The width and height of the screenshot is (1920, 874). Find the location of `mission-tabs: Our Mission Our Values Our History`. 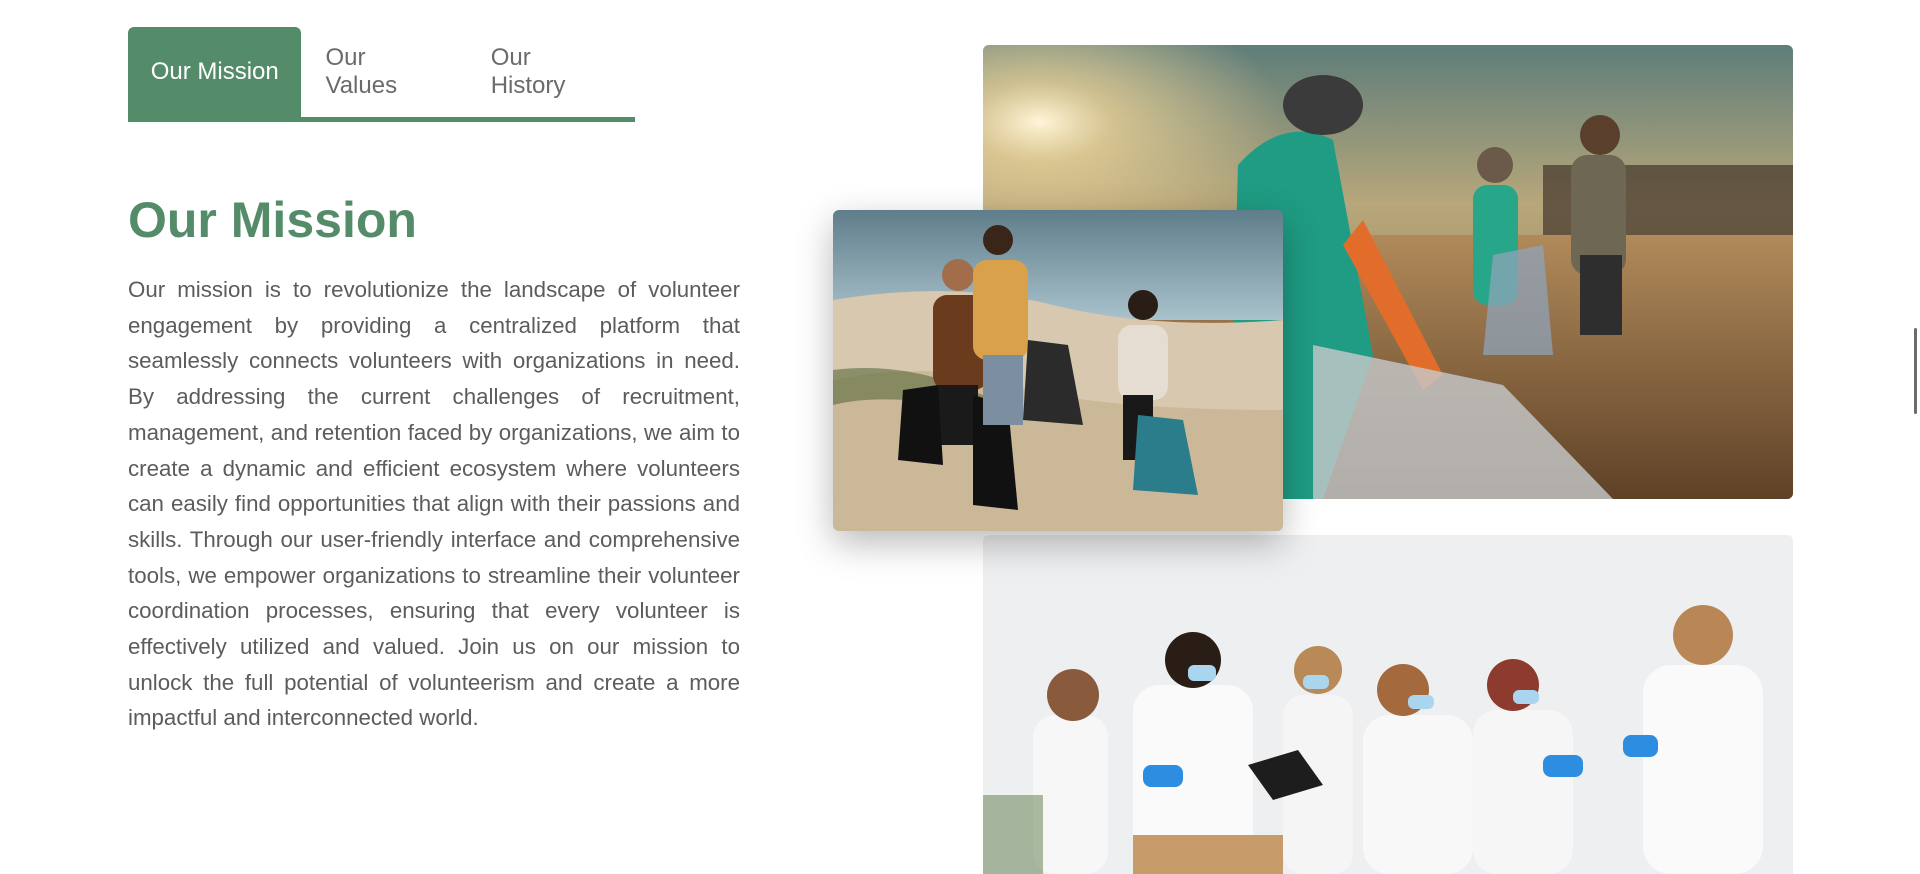

mission-tabs: Our Mission Our Values Our History is located at coordinates (381, 74).